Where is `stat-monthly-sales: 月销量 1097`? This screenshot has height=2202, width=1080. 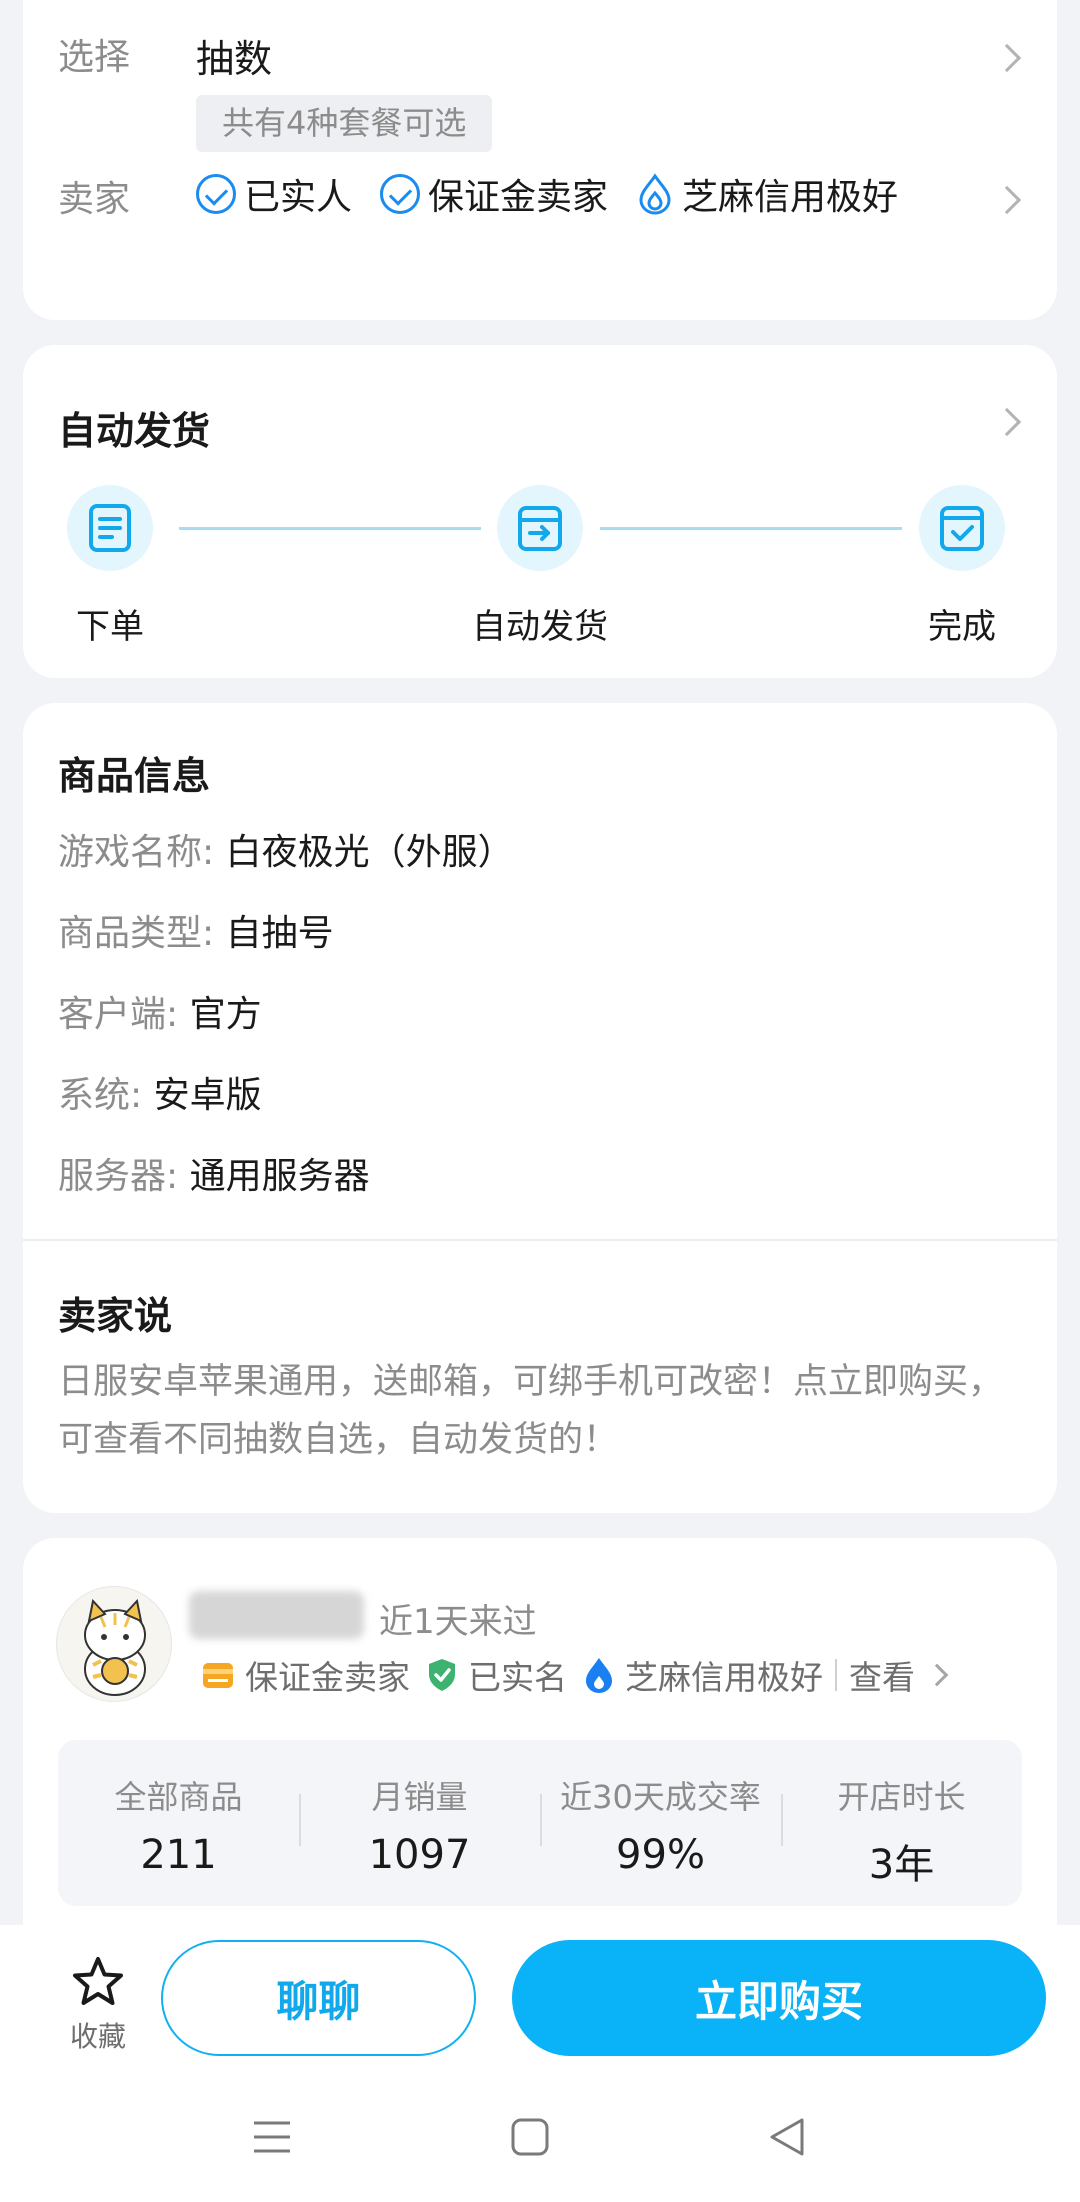 stat-monthly-sales: 月销量 1097 is located at coordinates (419, 1823).